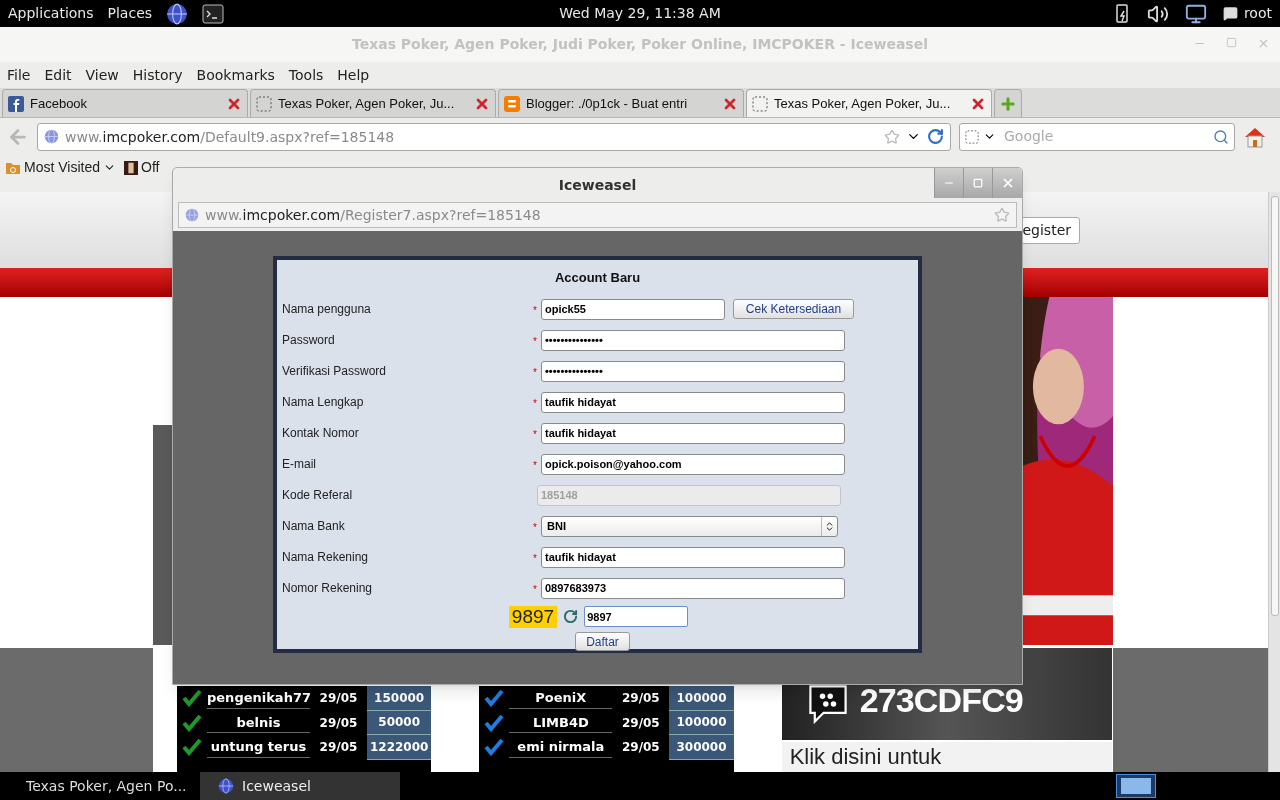 The image size is (1280, 800). Describe the element at coordinates (693, 588) in the screenshot. I see `text-field: 0897683973` at that location.